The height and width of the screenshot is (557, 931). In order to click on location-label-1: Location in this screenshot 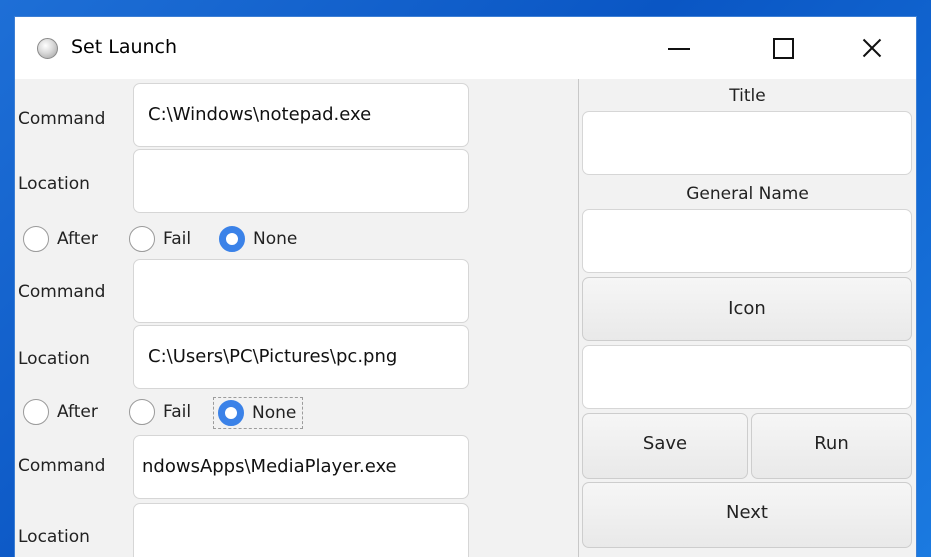, I will do `click(54, 184)`.